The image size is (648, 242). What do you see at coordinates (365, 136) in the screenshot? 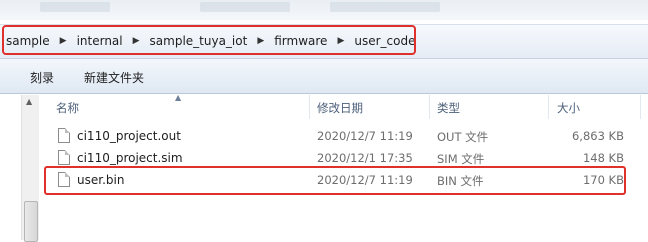
I see `file-modified: 2020/12/7 11:19` at bounding box center [365, 136].